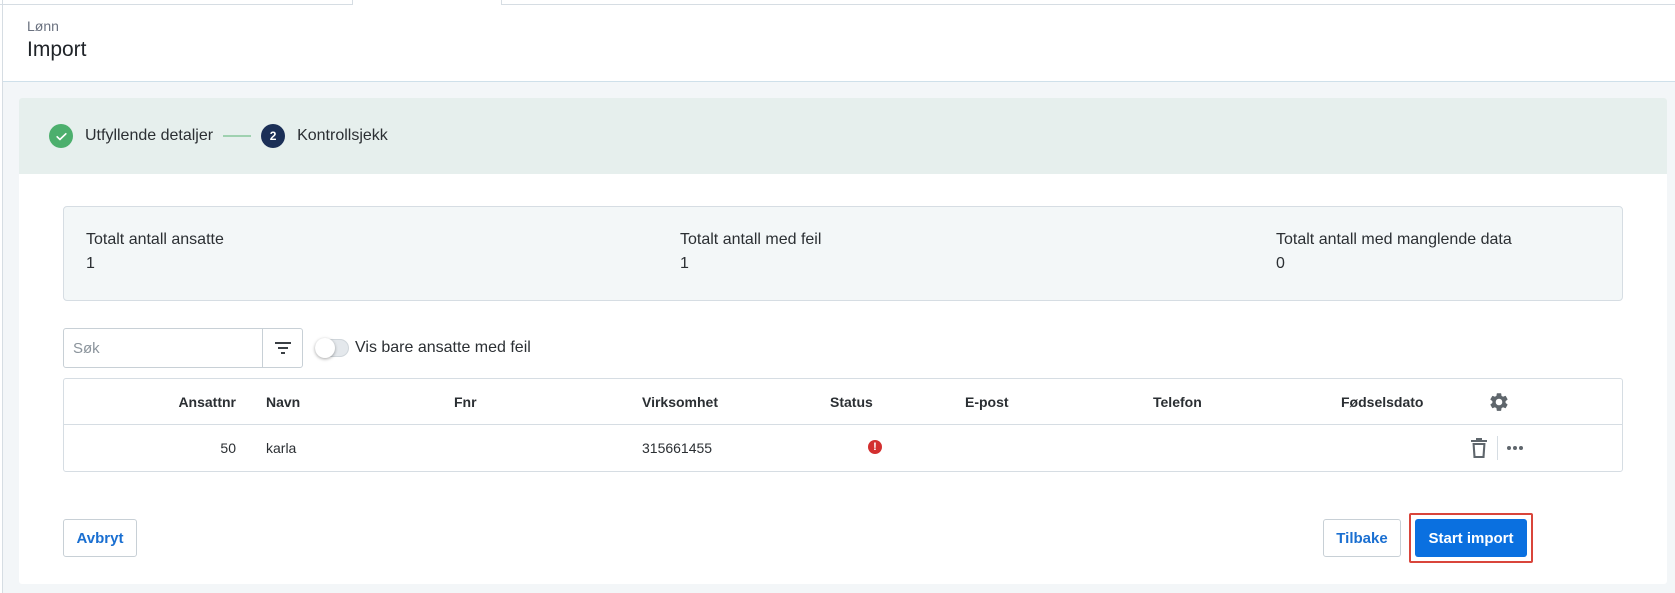 This screenshot has width=1675, height=593. Describe the element at coordinates (1177, 402) in the screenshot. I see `column-header-telefon: Telefon` at that location.